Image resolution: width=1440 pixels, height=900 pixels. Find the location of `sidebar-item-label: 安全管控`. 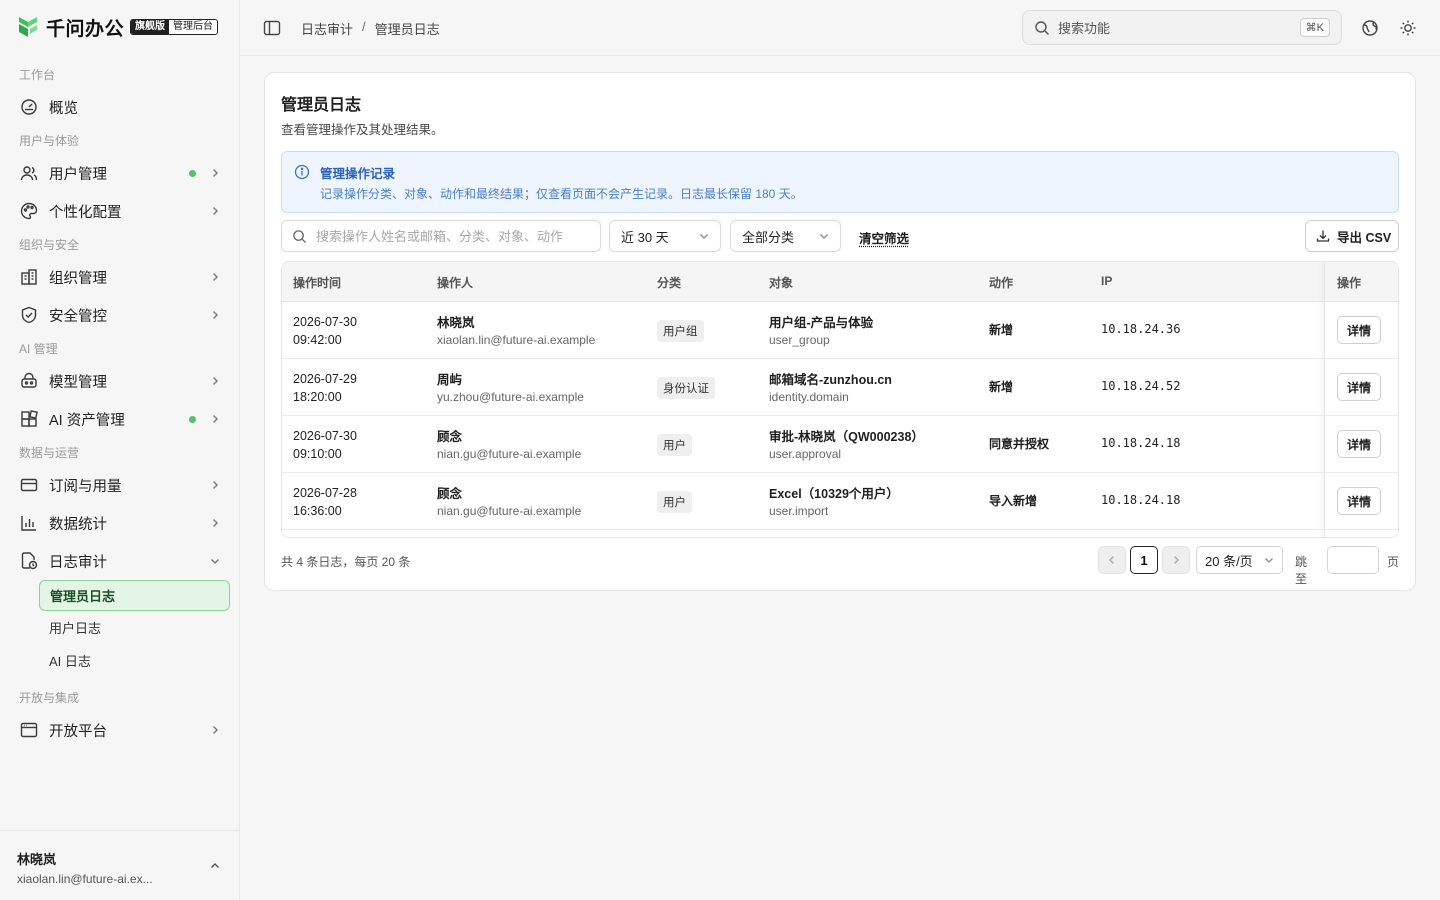

sidebar-item-label: 安全管控 is located at coordinates (78, 316).